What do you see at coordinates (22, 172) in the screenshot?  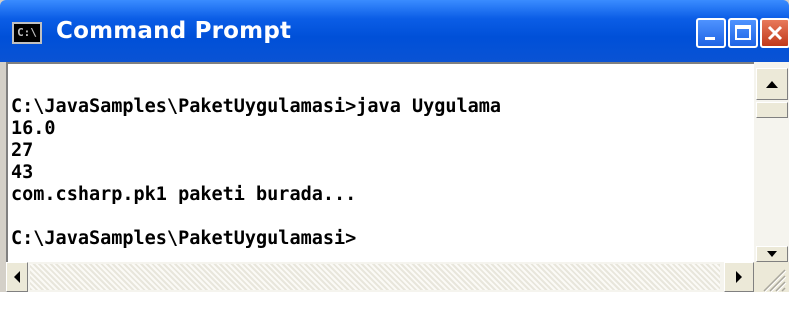 I see `console-line: 43` at bounding box center [22, 172].